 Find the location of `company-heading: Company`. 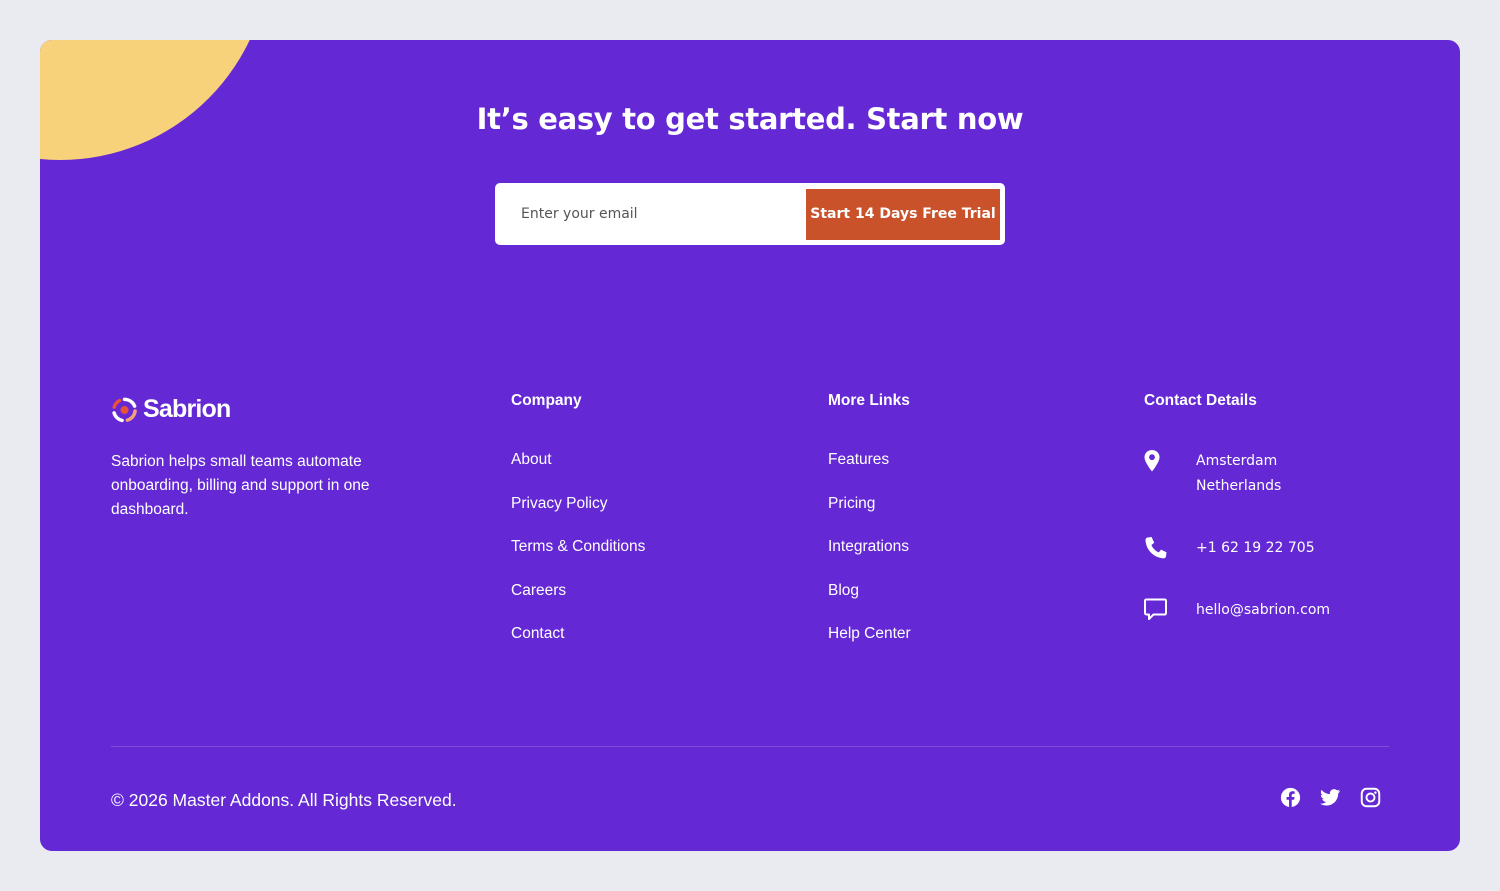

company-heading: Company is located at coordinates (546, 400).